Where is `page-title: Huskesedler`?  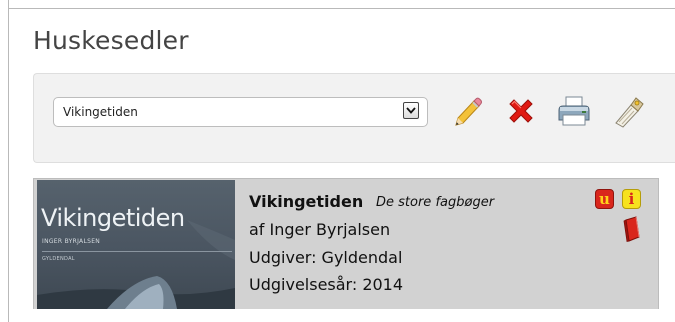 page-title: Huskesedler is located at coordinates (111, 40).